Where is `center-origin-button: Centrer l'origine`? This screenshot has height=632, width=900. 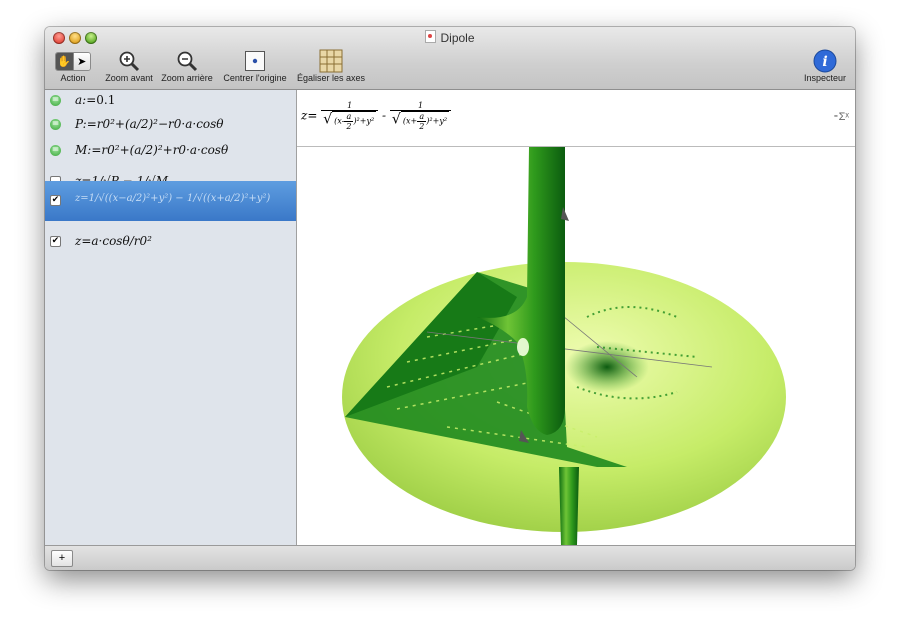
center-origin-button: Centrer l'origine is located at coordinates (255, 66).